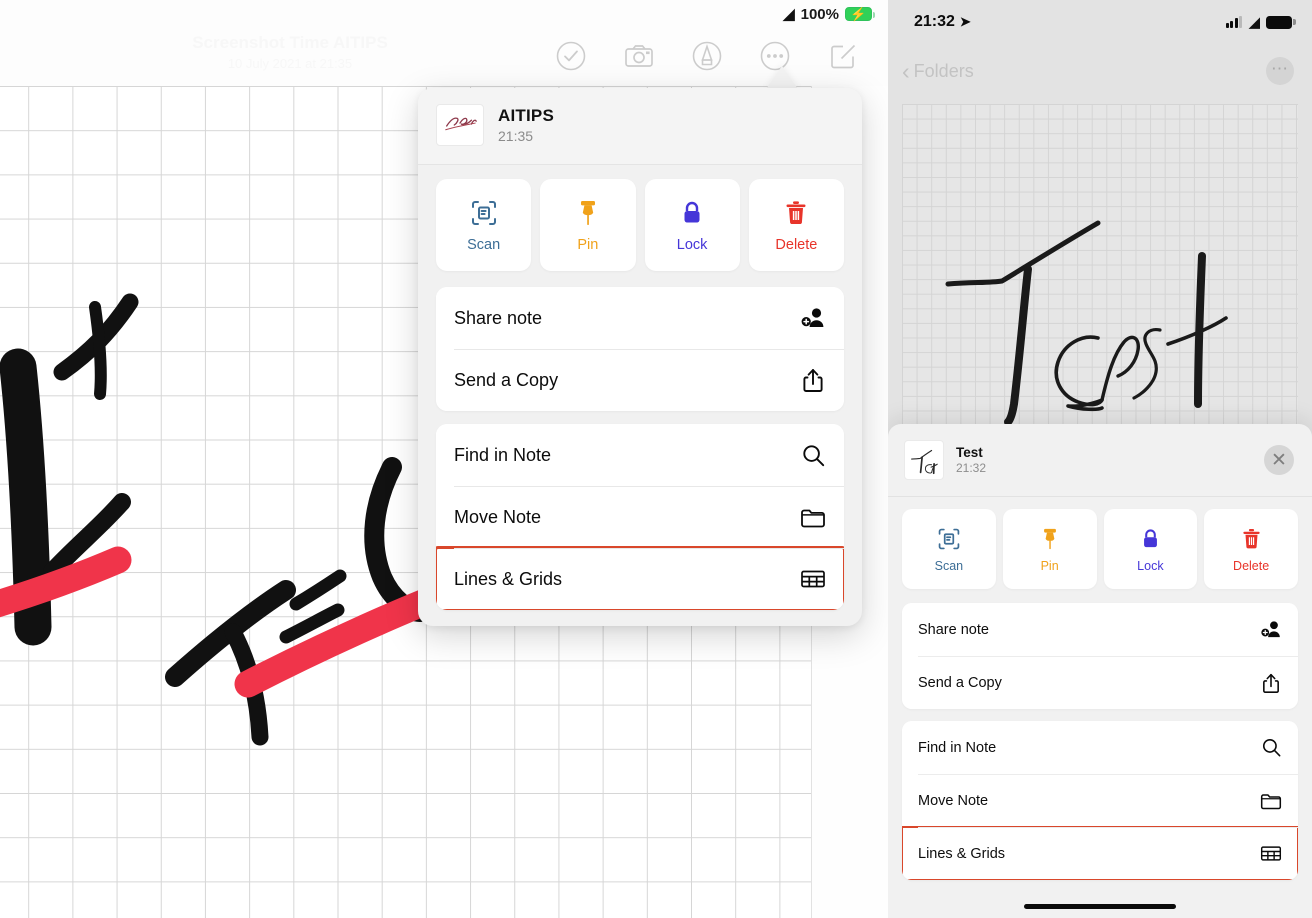 Image resolution: width=1312 pixels, height=918 pixels. Describe the element at coordinates (639, 56) in the screenshot. I see `camera-icon` at that location.